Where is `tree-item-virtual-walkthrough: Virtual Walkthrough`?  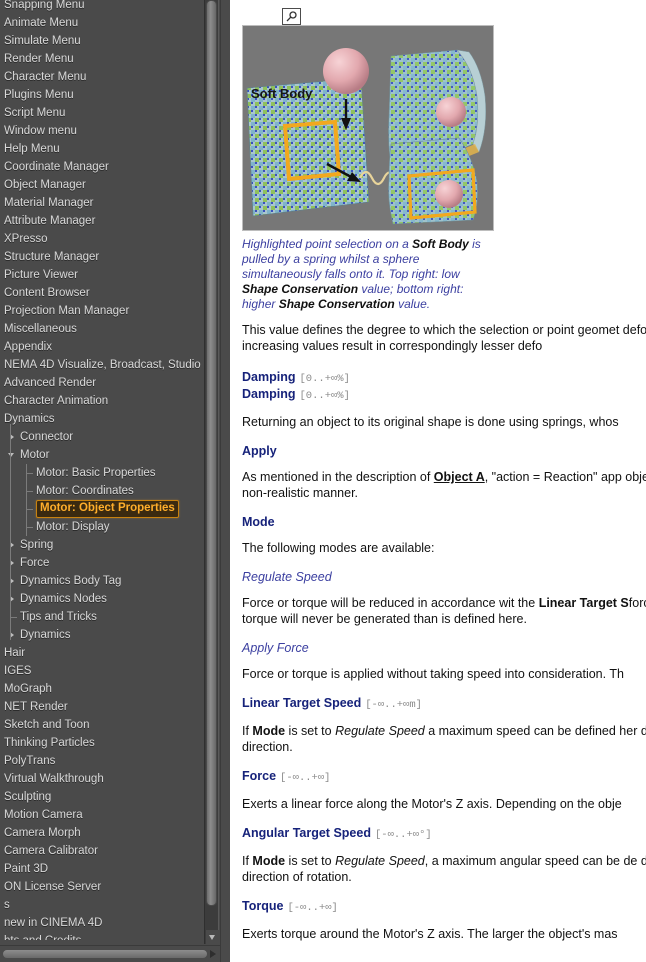
tree-item-virtual-walkthrough: Virtual Walkthrough is located at coordinates (103, 779).